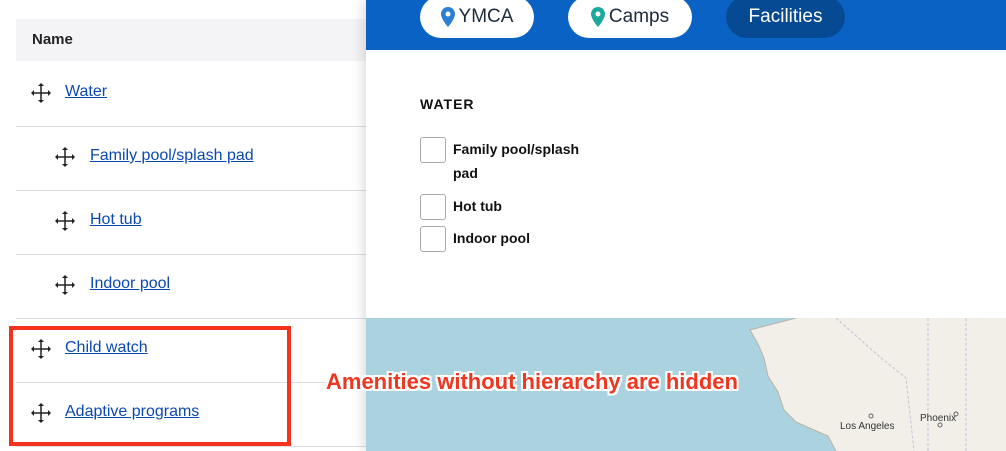 The width and height of the screenshot is (1006, 451). I want to click on table-header: Name, so click(191, 40).